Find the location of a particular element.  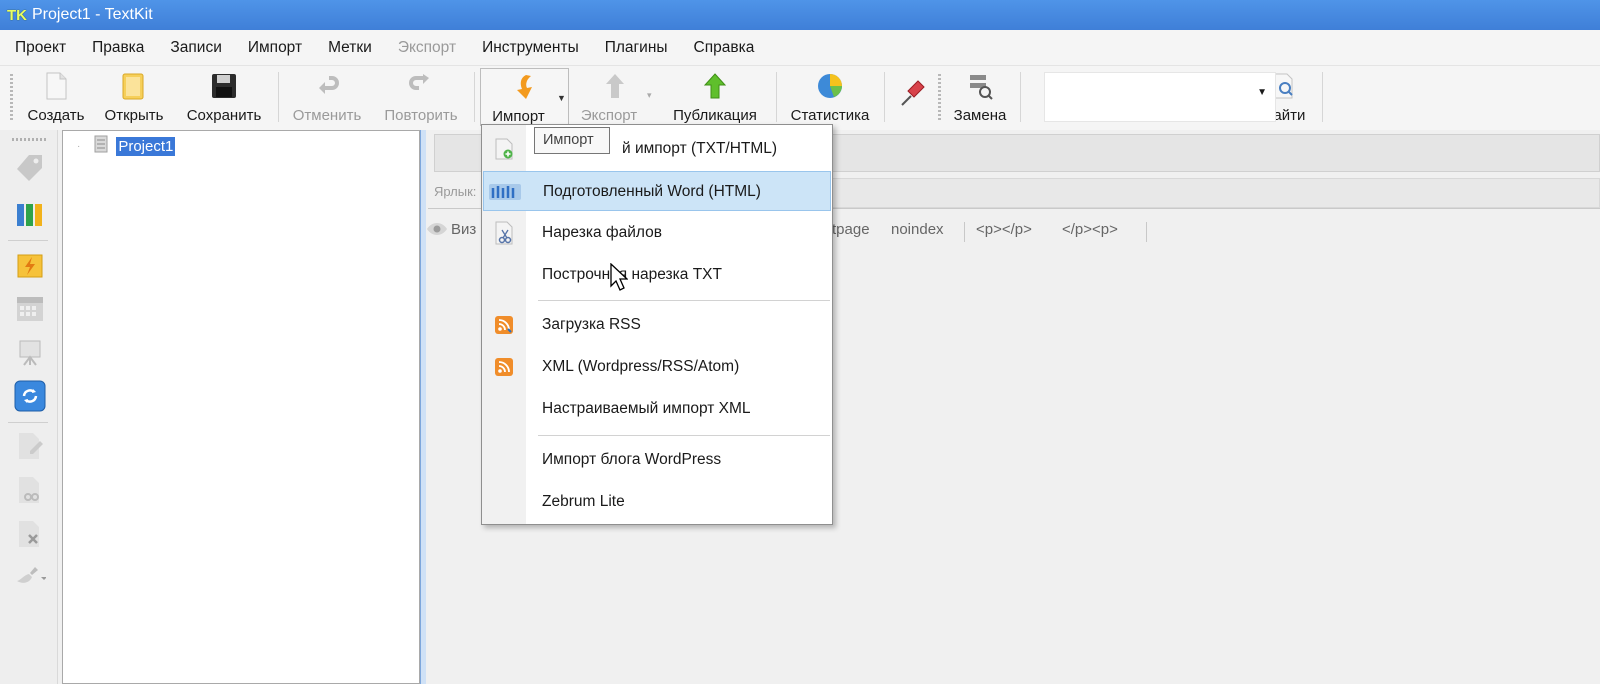

menu-edit: Правка is located at coordinates (118, 48).